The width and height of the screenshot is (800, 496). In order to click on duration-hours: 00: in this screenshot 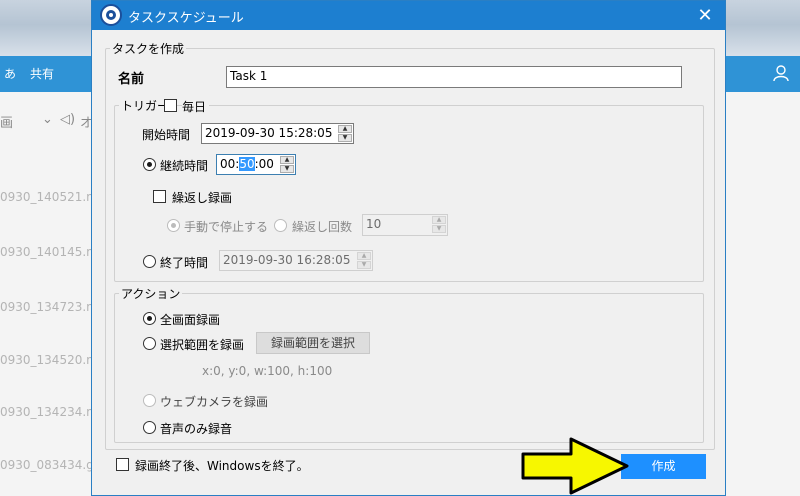, I will do `click(230, 164)`.